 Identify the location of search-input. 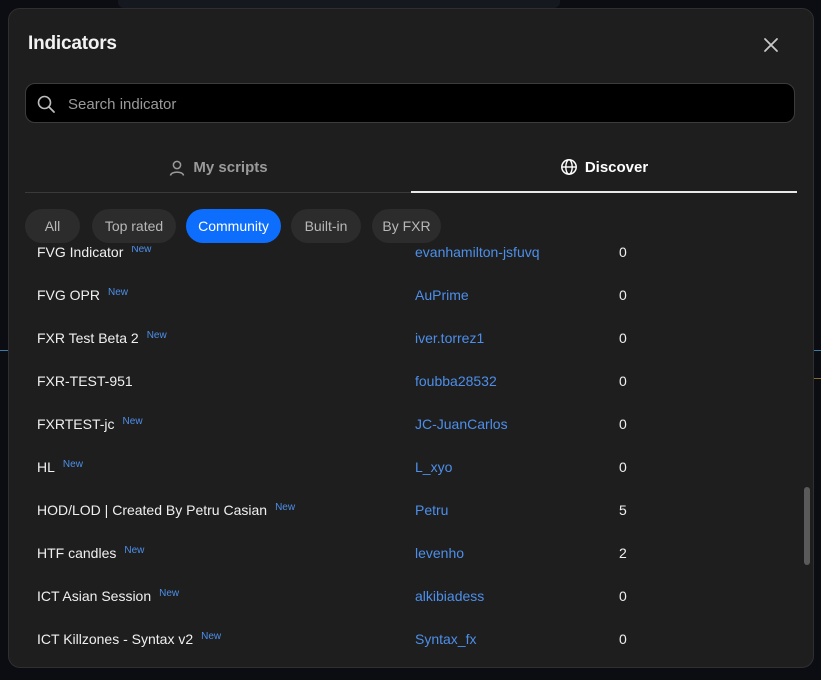
(428, 104).